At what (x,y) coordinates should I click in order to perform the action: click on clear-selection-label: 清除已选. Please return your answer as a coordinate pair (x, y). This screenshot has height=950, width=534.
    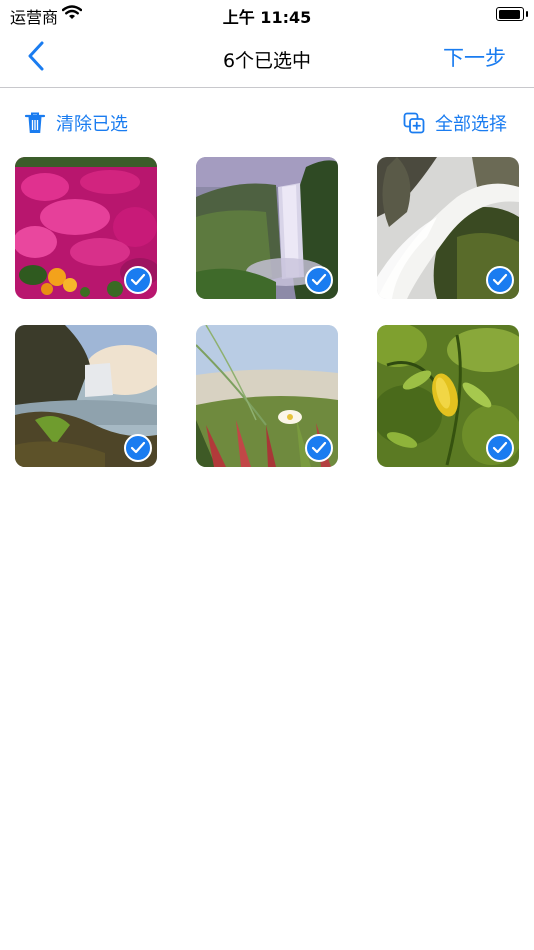
    Looking at the image, I should click on (92, 124).